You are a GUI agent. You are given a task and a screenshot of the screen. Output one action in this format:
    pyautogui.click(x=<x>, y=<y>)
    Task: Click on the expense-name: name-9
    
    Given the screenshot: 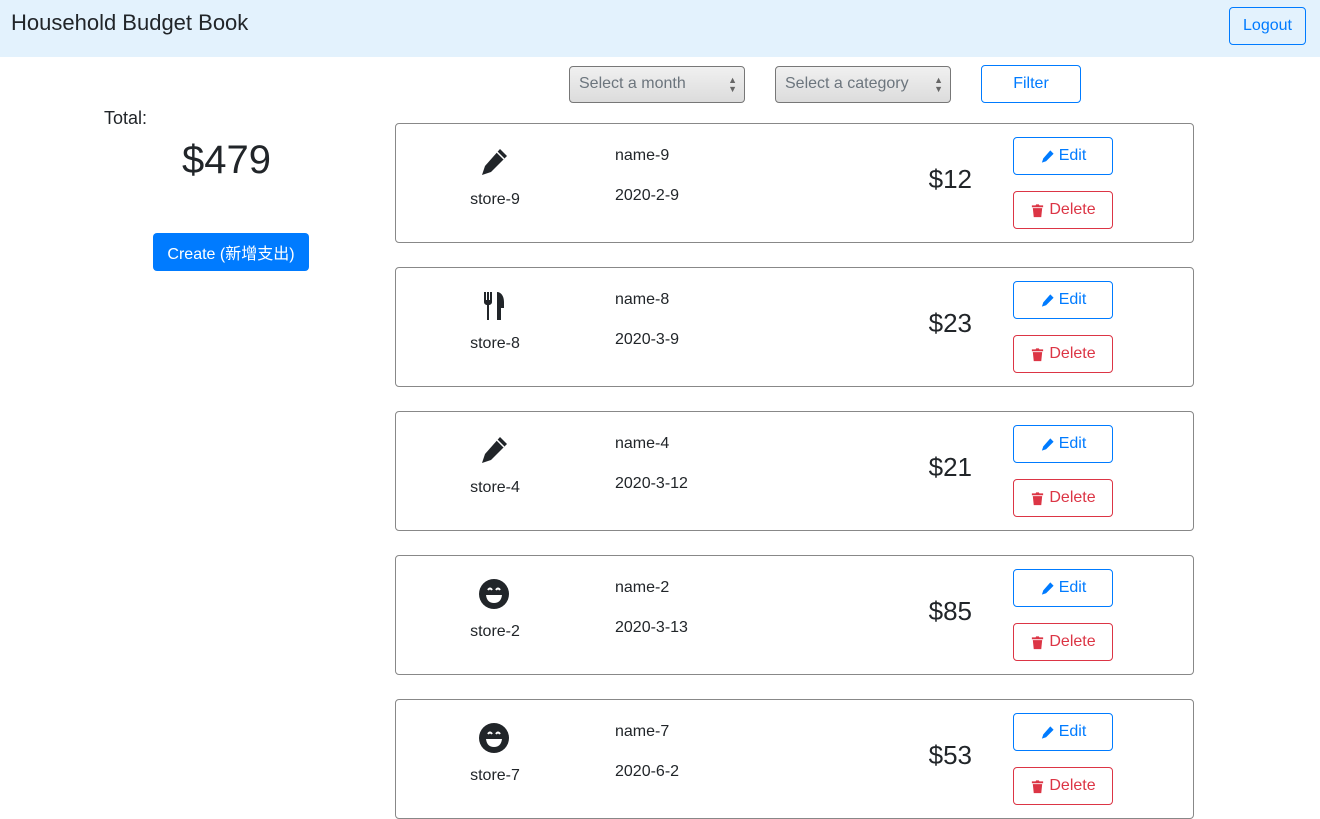 What is the action you would take?
    pyautogui.click(x=642, y=155)
    